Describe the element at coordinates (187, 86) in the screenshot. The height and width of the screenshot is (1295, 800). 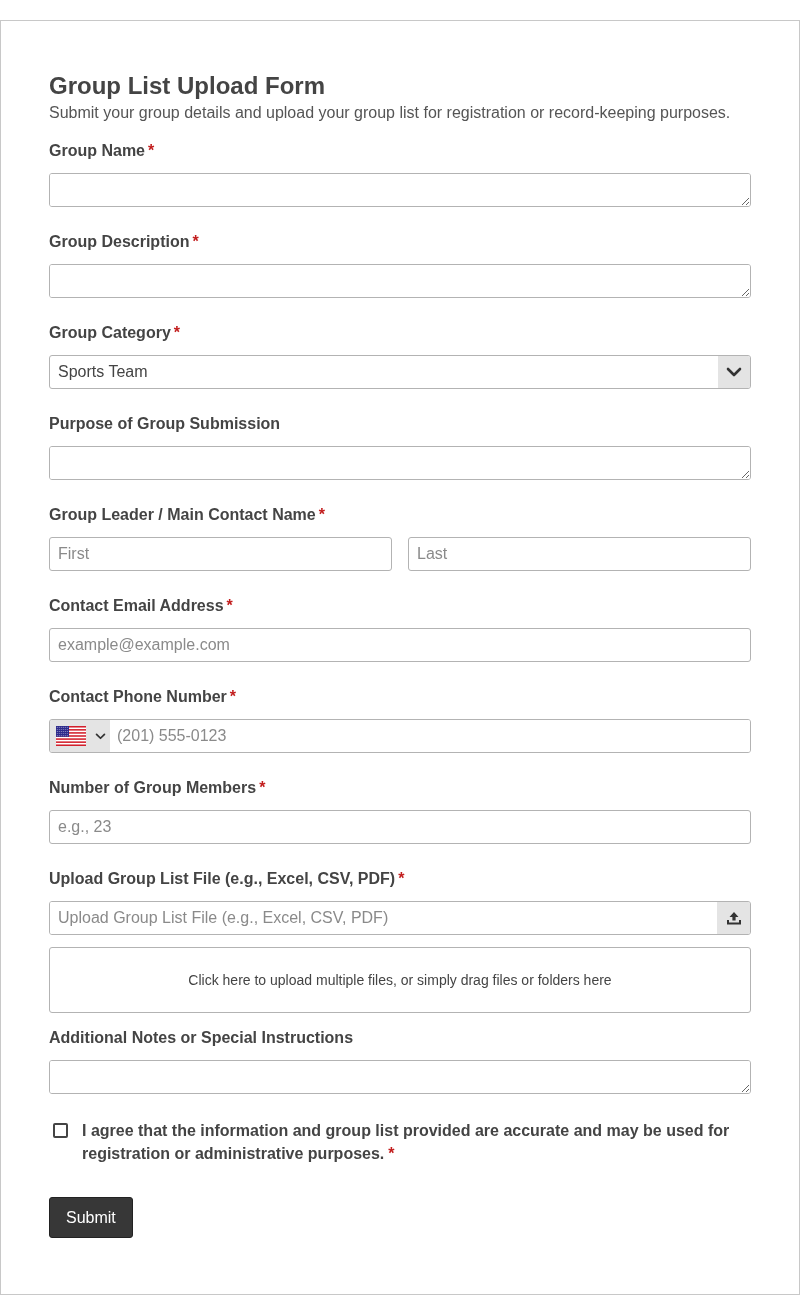
I see `form-title: Group List Upload Form` at that location.